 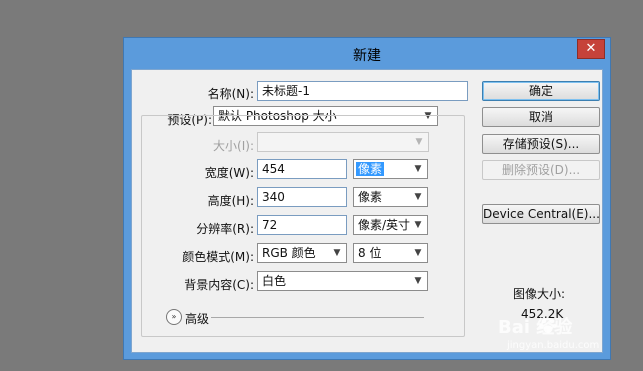 I want to click on close-button: ✕, so click(x=591, y=49).